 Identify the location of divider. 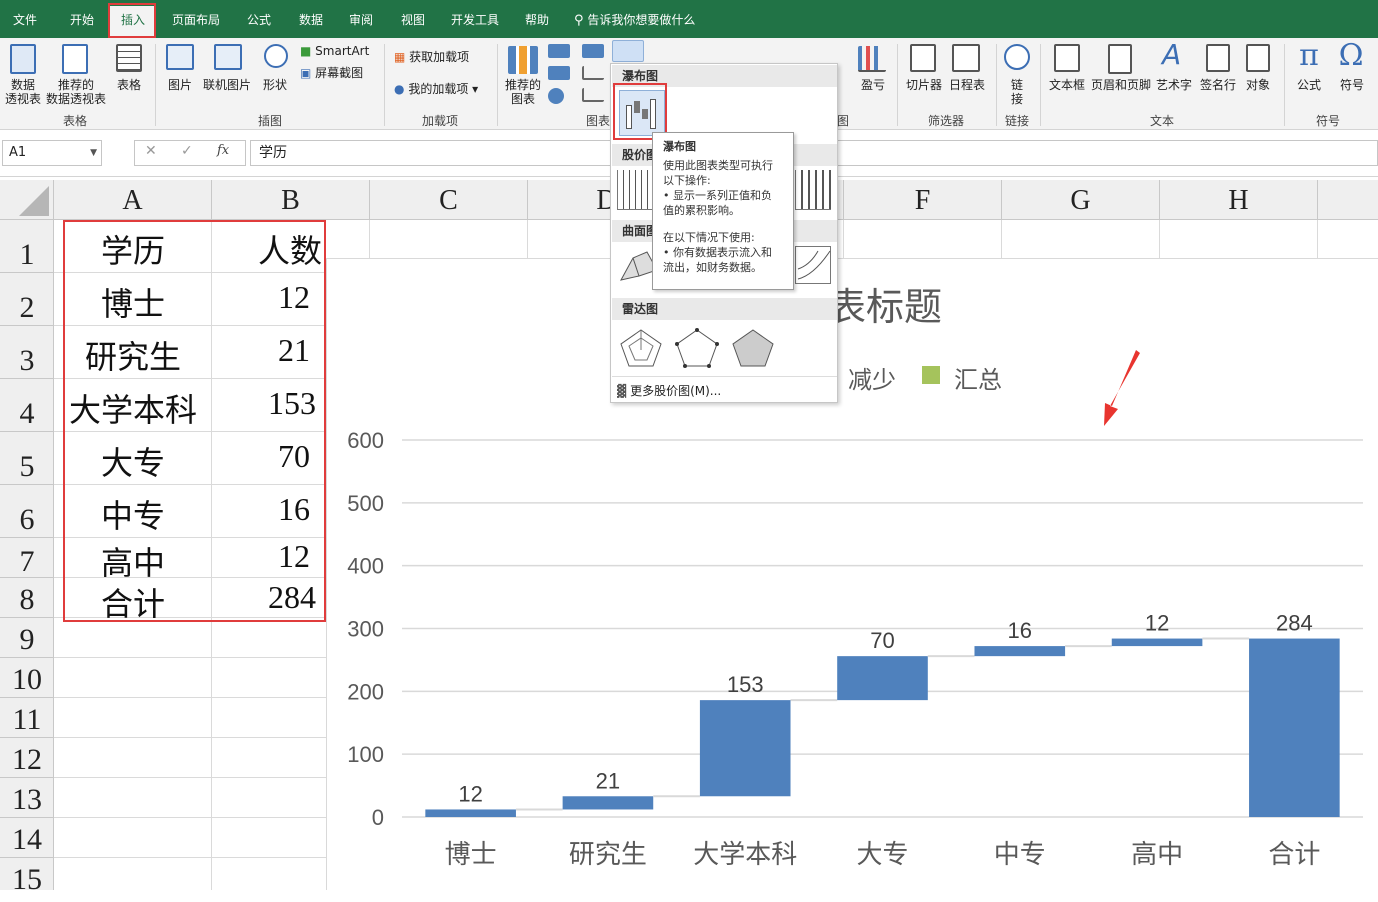
(724, 376).